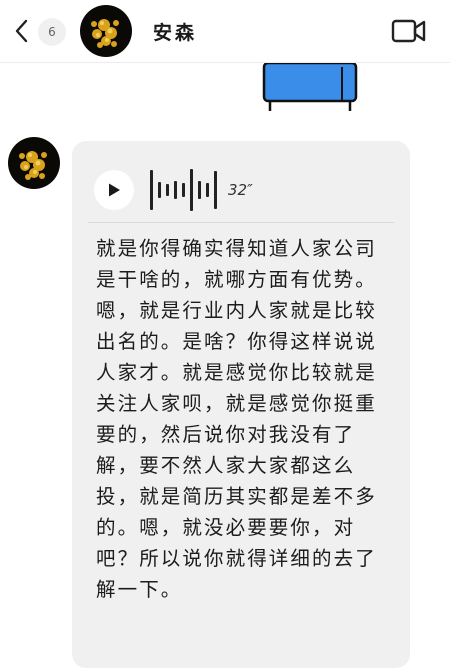 This screenshot has height=669, width=450. What do you see at coordinates (241, 222) in the screenshot?
I see `divider` at bounding box center [241, 222].